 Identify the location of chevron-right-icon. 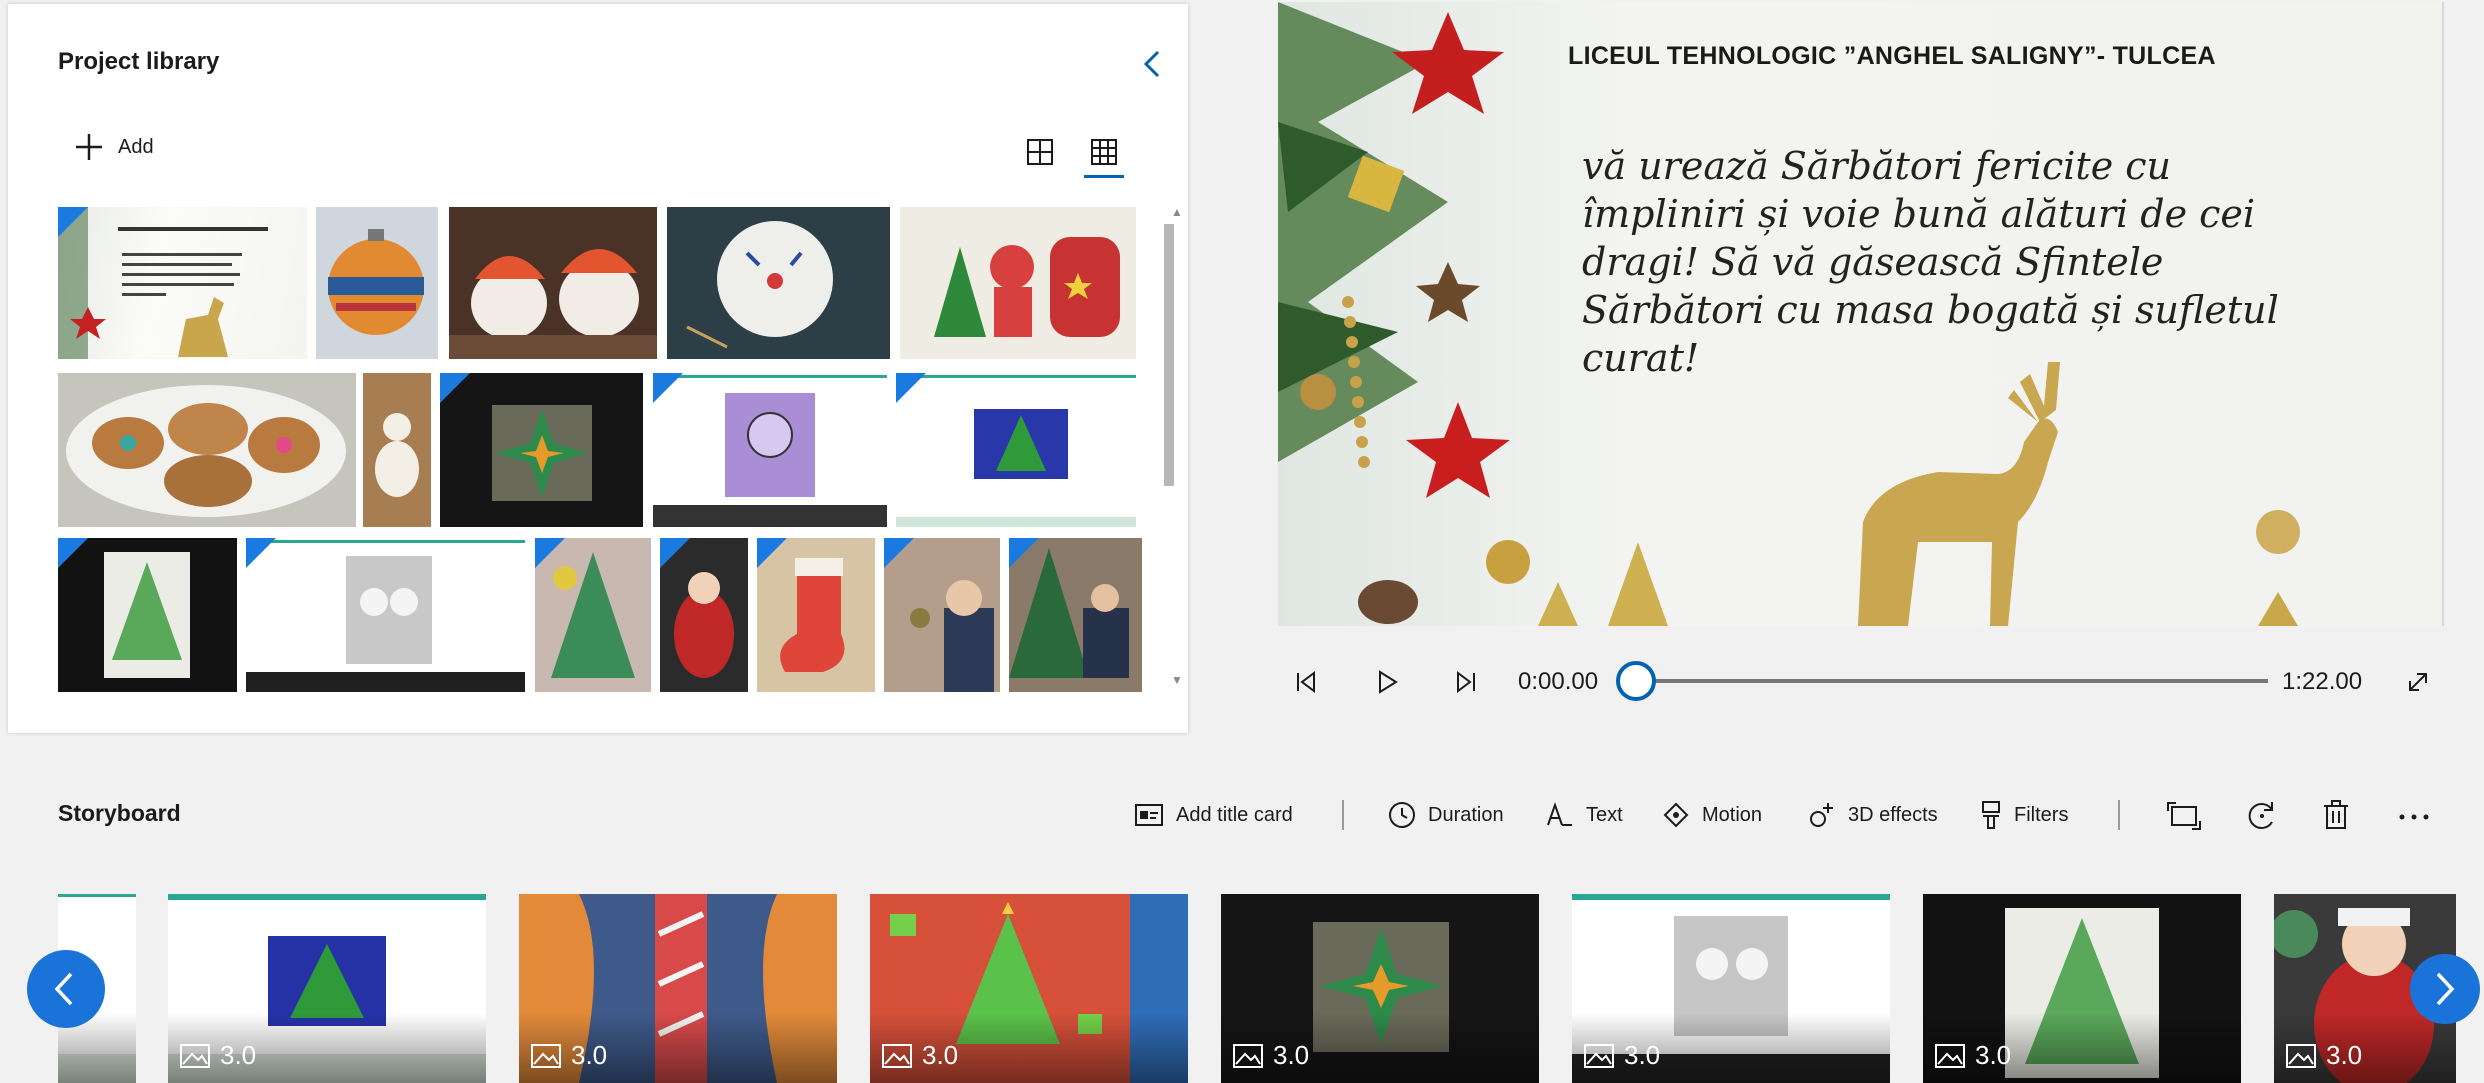
(2445, 989).